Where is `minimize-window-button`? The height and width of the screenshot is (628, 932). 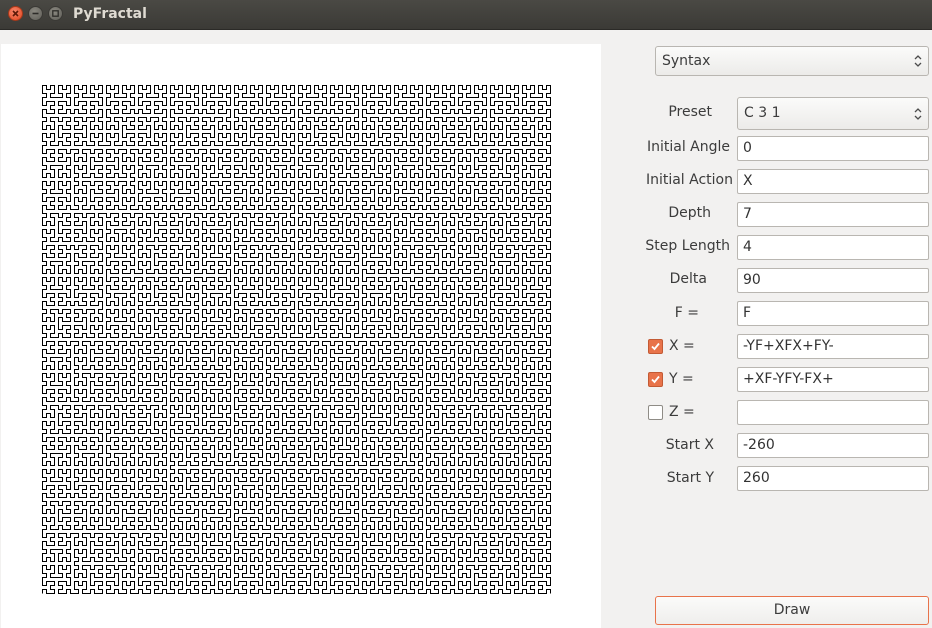
minimize-window-button is located at coordinates (35, 13).